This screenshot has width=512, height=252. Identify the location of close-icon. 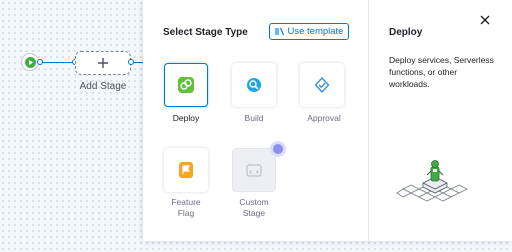
(485, 20).